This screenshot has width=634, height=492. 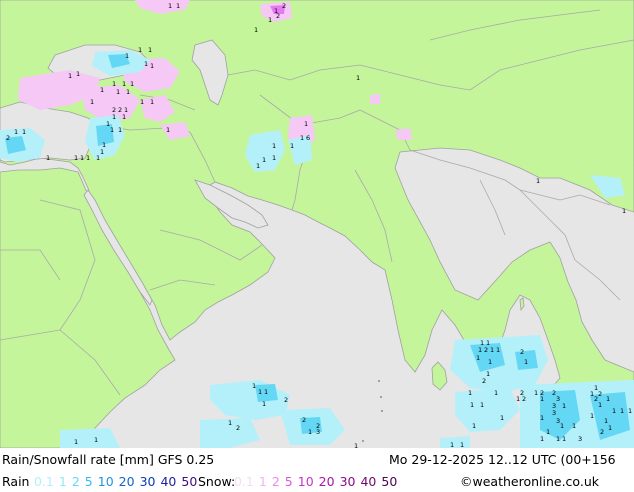 What do you see at coordinates (105, 481) in the screenshot?
I see `rain-legend-value: 10` at bounding box center [105, 481].